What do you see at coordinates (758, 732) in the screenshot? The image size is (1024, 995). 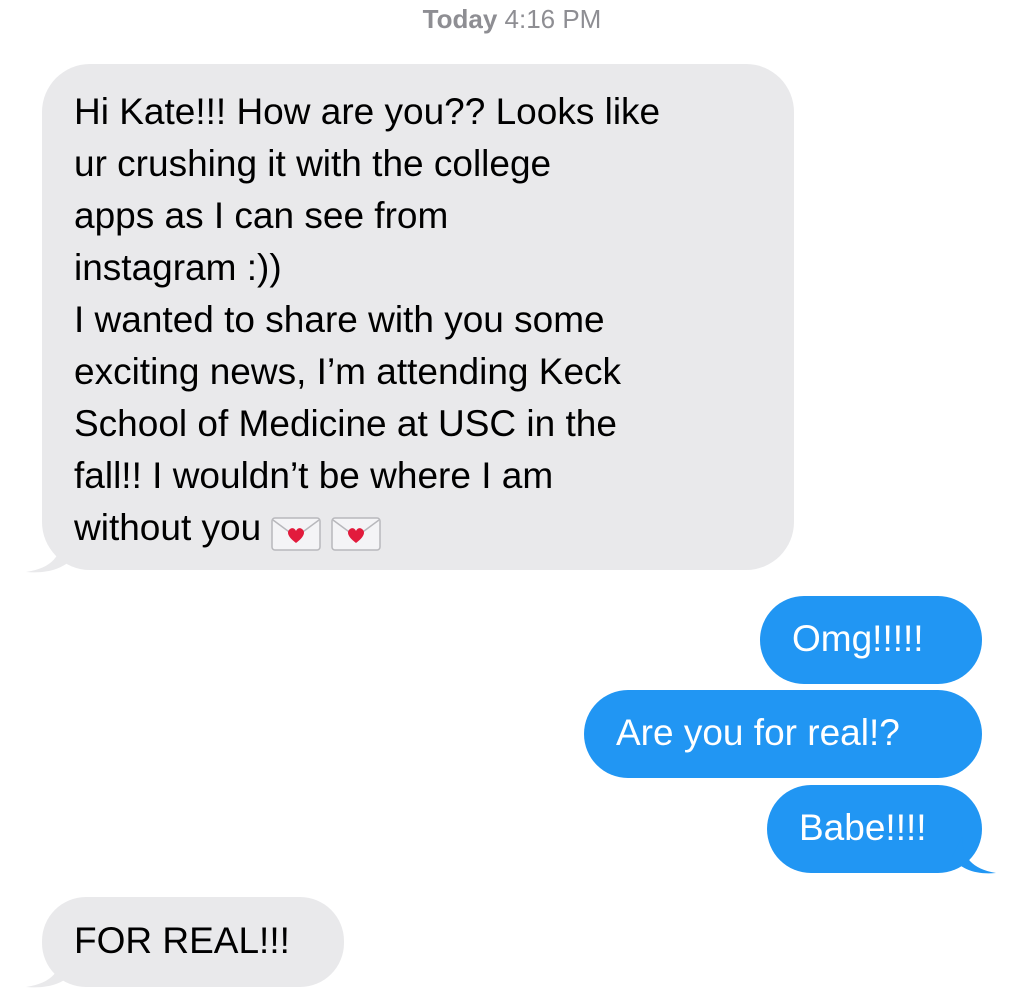 I see `message-text: Are you for real!?` at bounding box center [758, 732].